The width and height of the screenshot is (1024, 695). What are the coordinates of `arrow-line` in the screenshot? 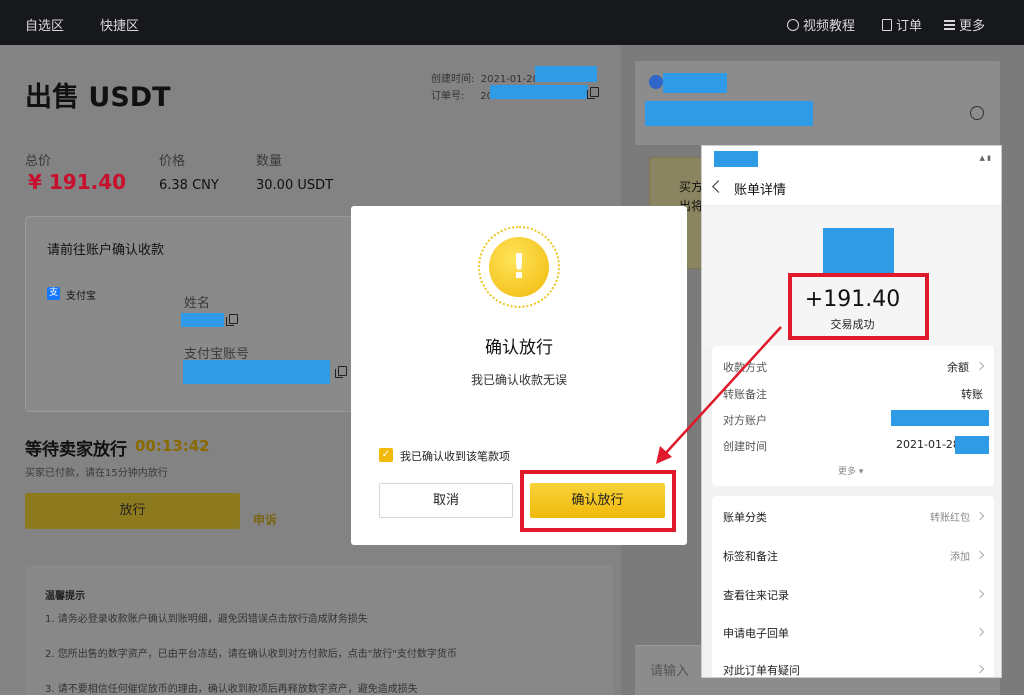 It's located at (722, 391).